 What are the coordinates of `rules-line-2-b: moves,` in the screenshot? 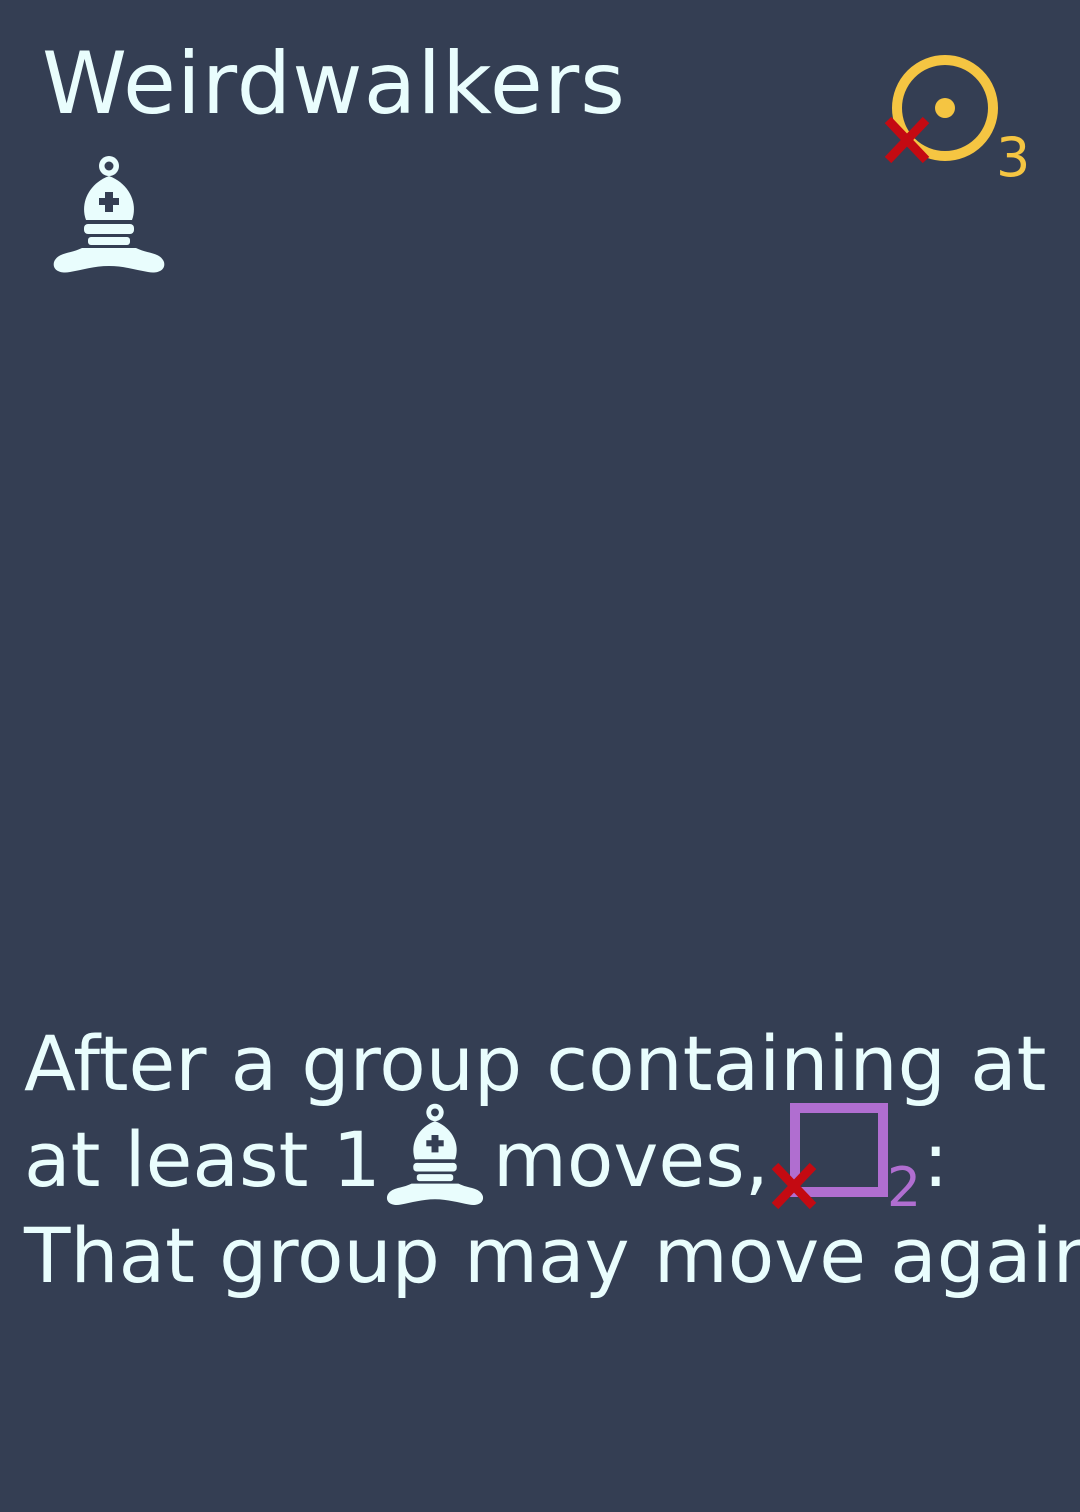 It's located at (630, 1159).